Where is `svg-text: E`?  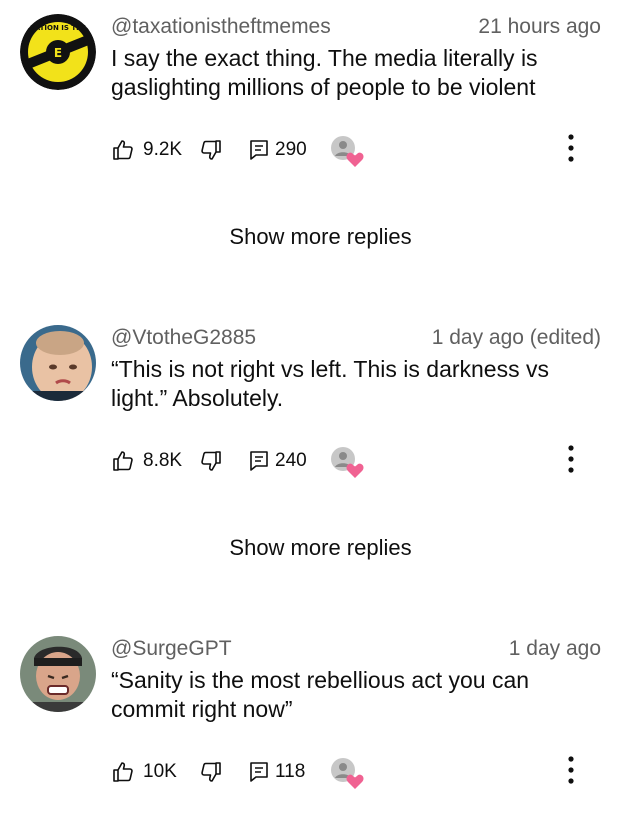
svg-text: E is located at coordinates (58, 53).